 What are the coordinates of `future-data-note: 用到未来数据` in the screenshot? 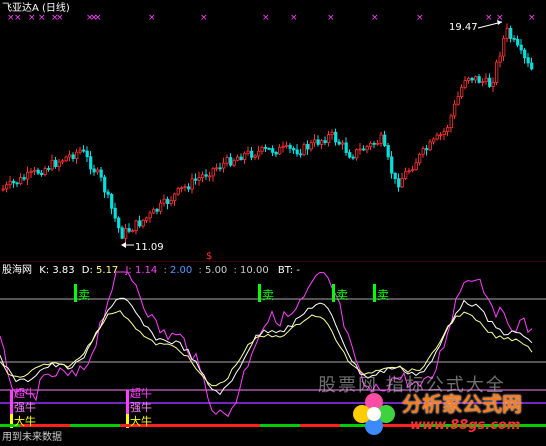 It's located at (32, 437).